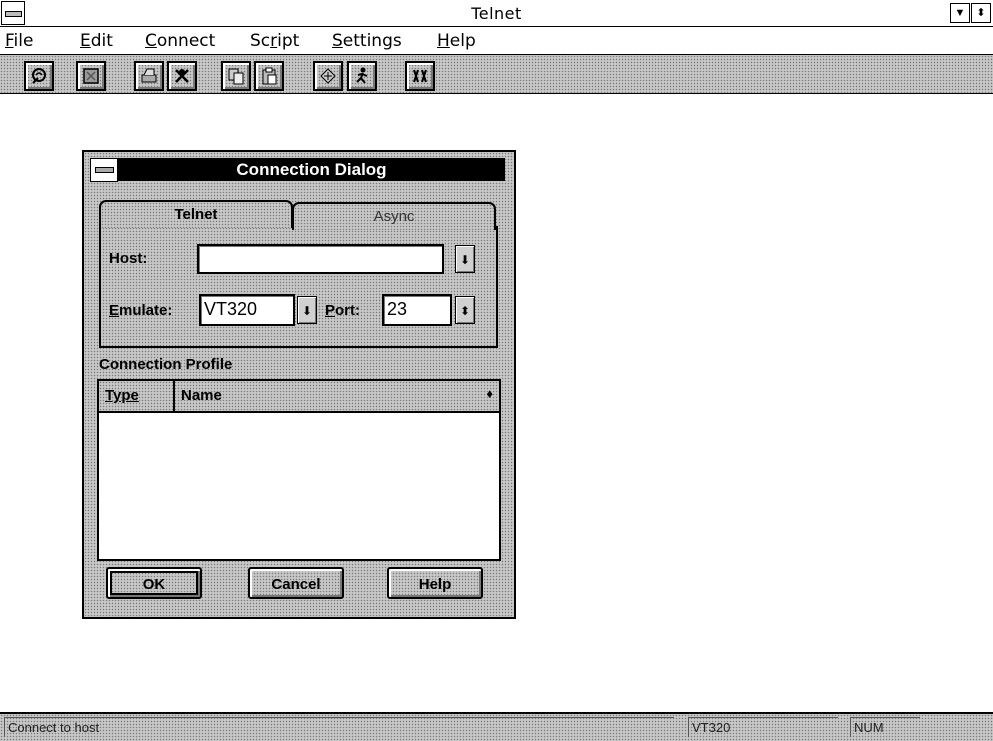 Image resolution: width=993 pixels, height=741 pixels. I want to click on copy-icon, so click(236, 76).